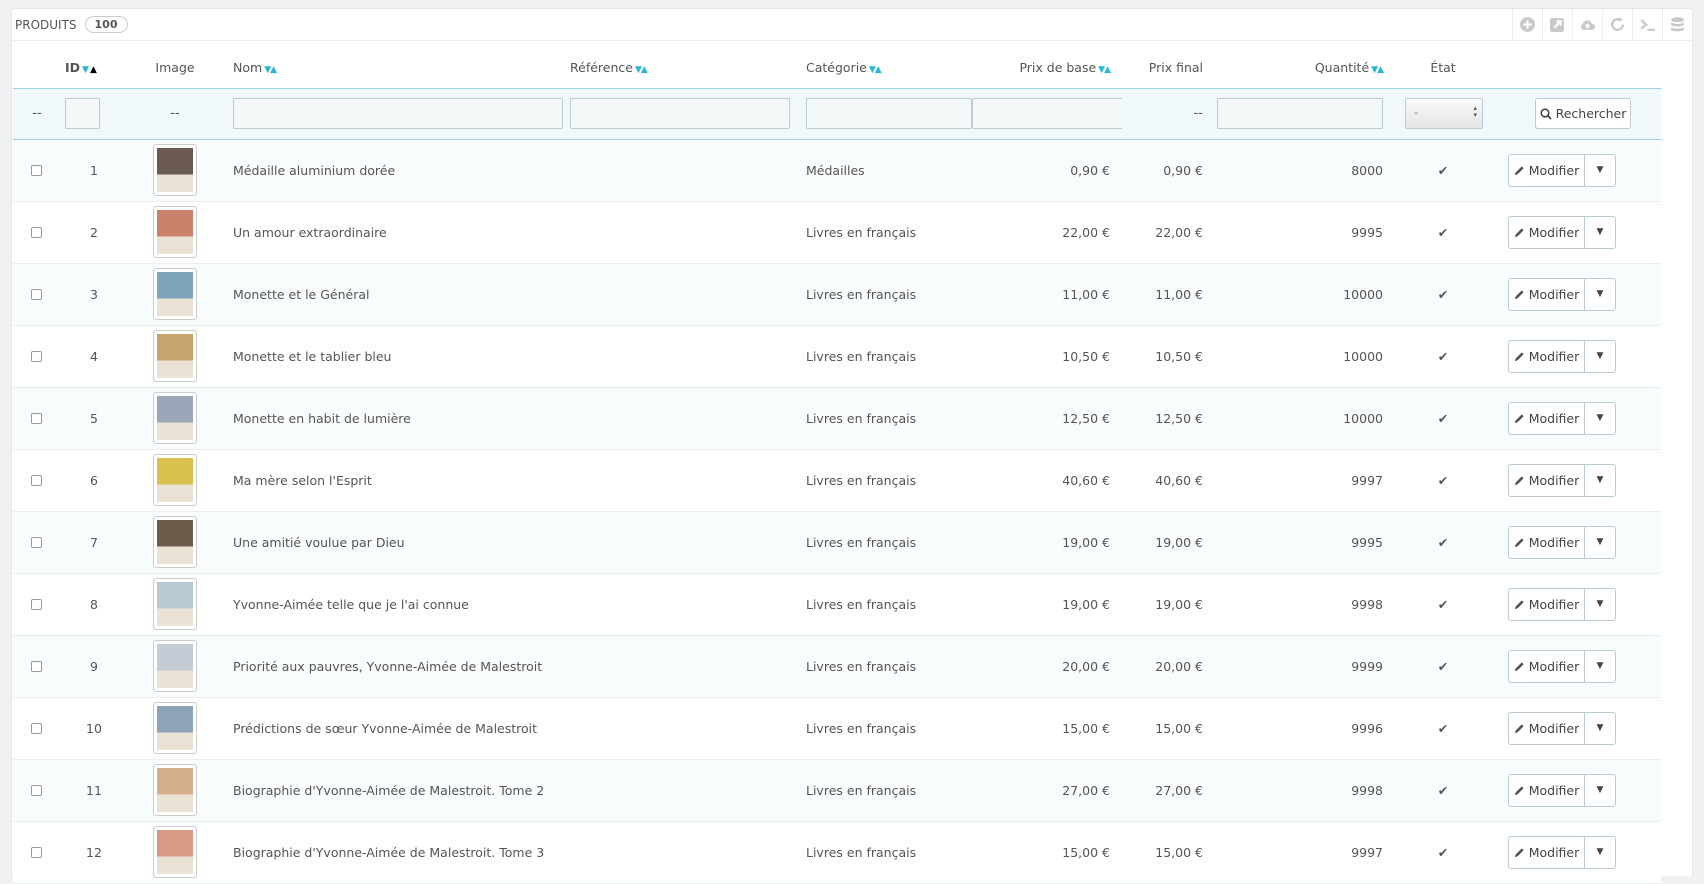 The image size is (1704, 884). Describe the element at coordinates (398, 113) in the screenshot. I see `filter-name-input` at that location.